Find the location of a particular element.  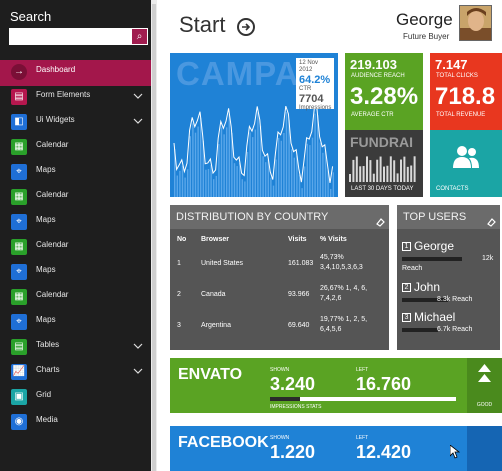

arrow-up-icon is located at coordinates (484, 373).